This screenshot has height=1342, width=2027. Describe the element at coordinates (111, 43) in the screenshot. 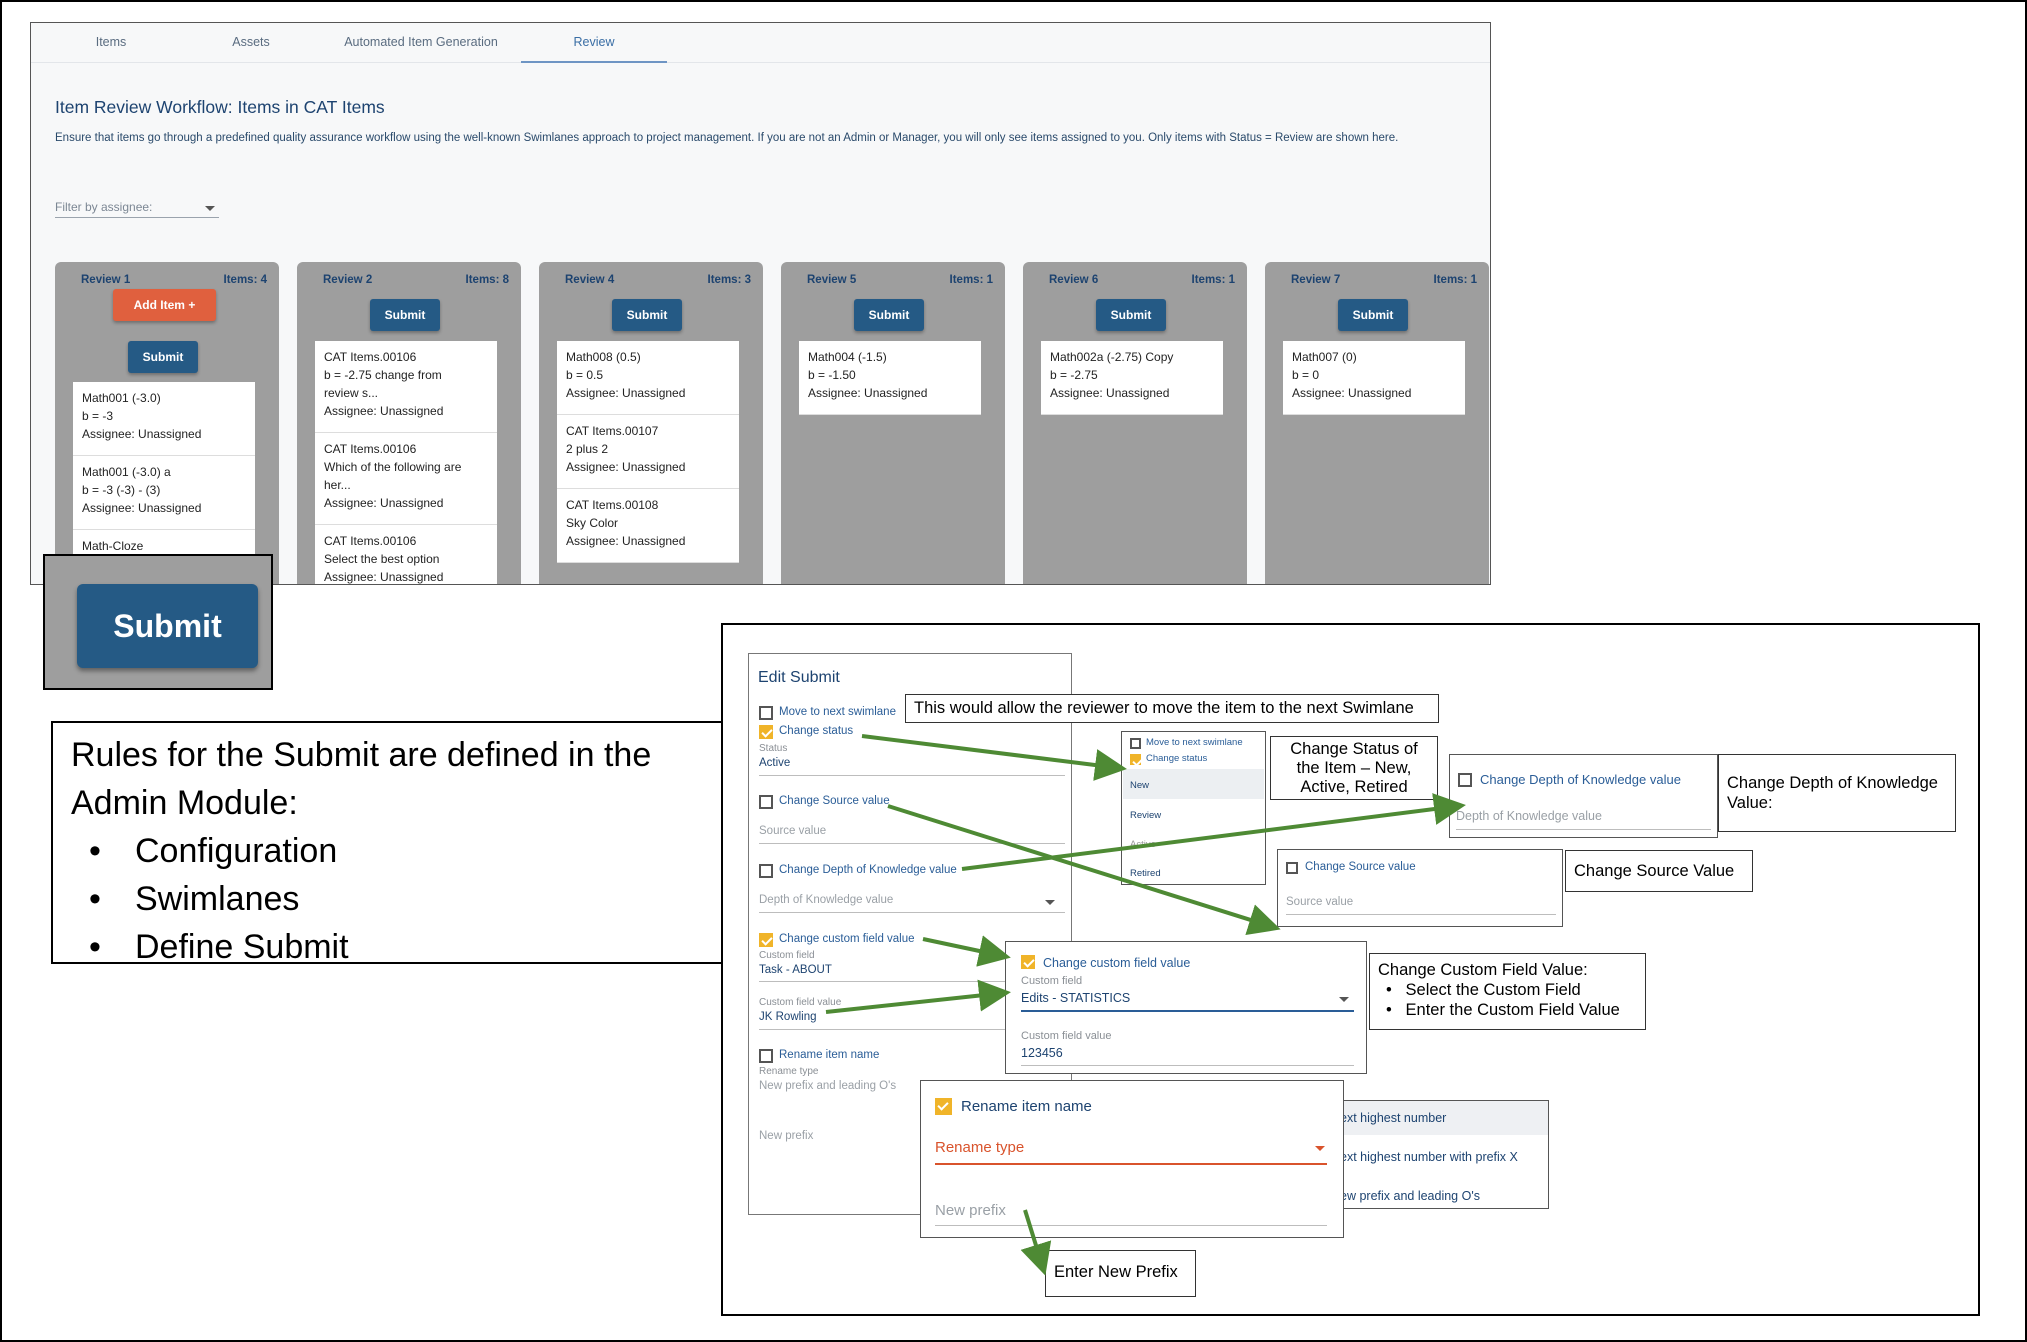

I see `tab-items: Items` at that location.